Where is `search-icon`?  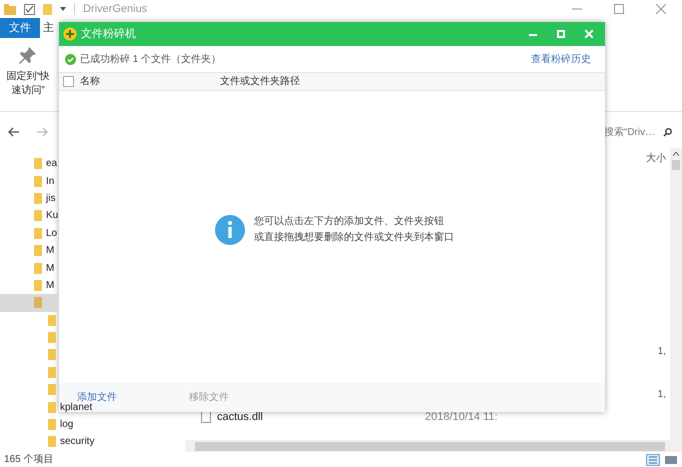 search-icon is located at coordinates (667, 132).